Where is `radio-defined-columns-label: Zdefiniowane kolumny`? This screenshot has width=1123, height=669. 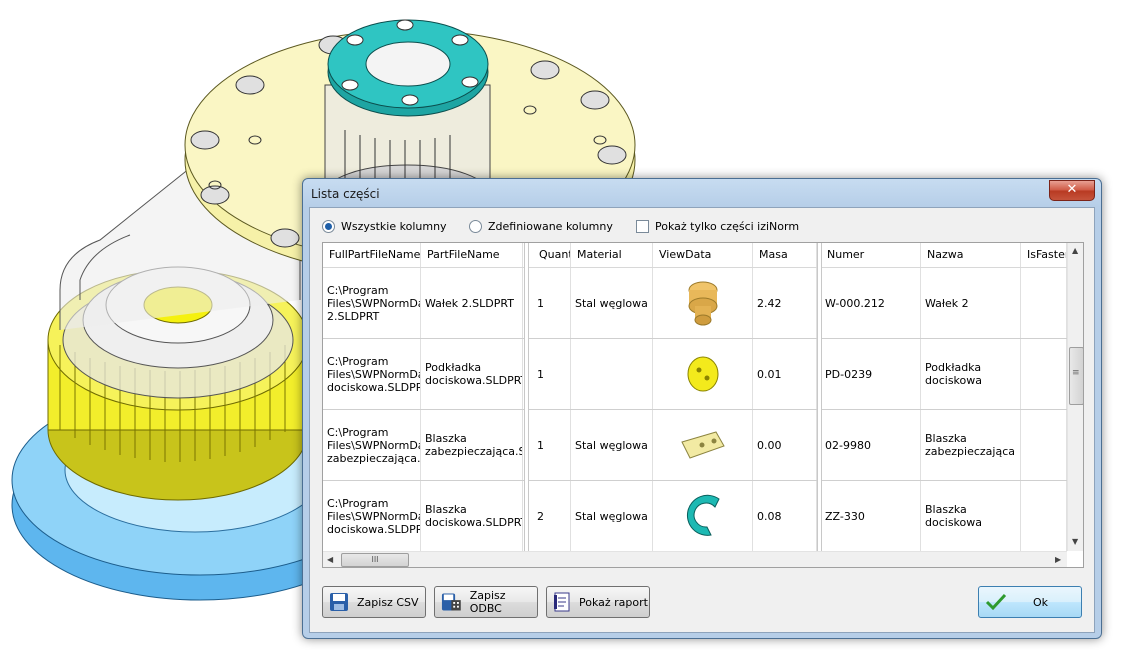
radio-defined-columns-label: Zdefiniowane kolumny is located at coordinates (550, 226).